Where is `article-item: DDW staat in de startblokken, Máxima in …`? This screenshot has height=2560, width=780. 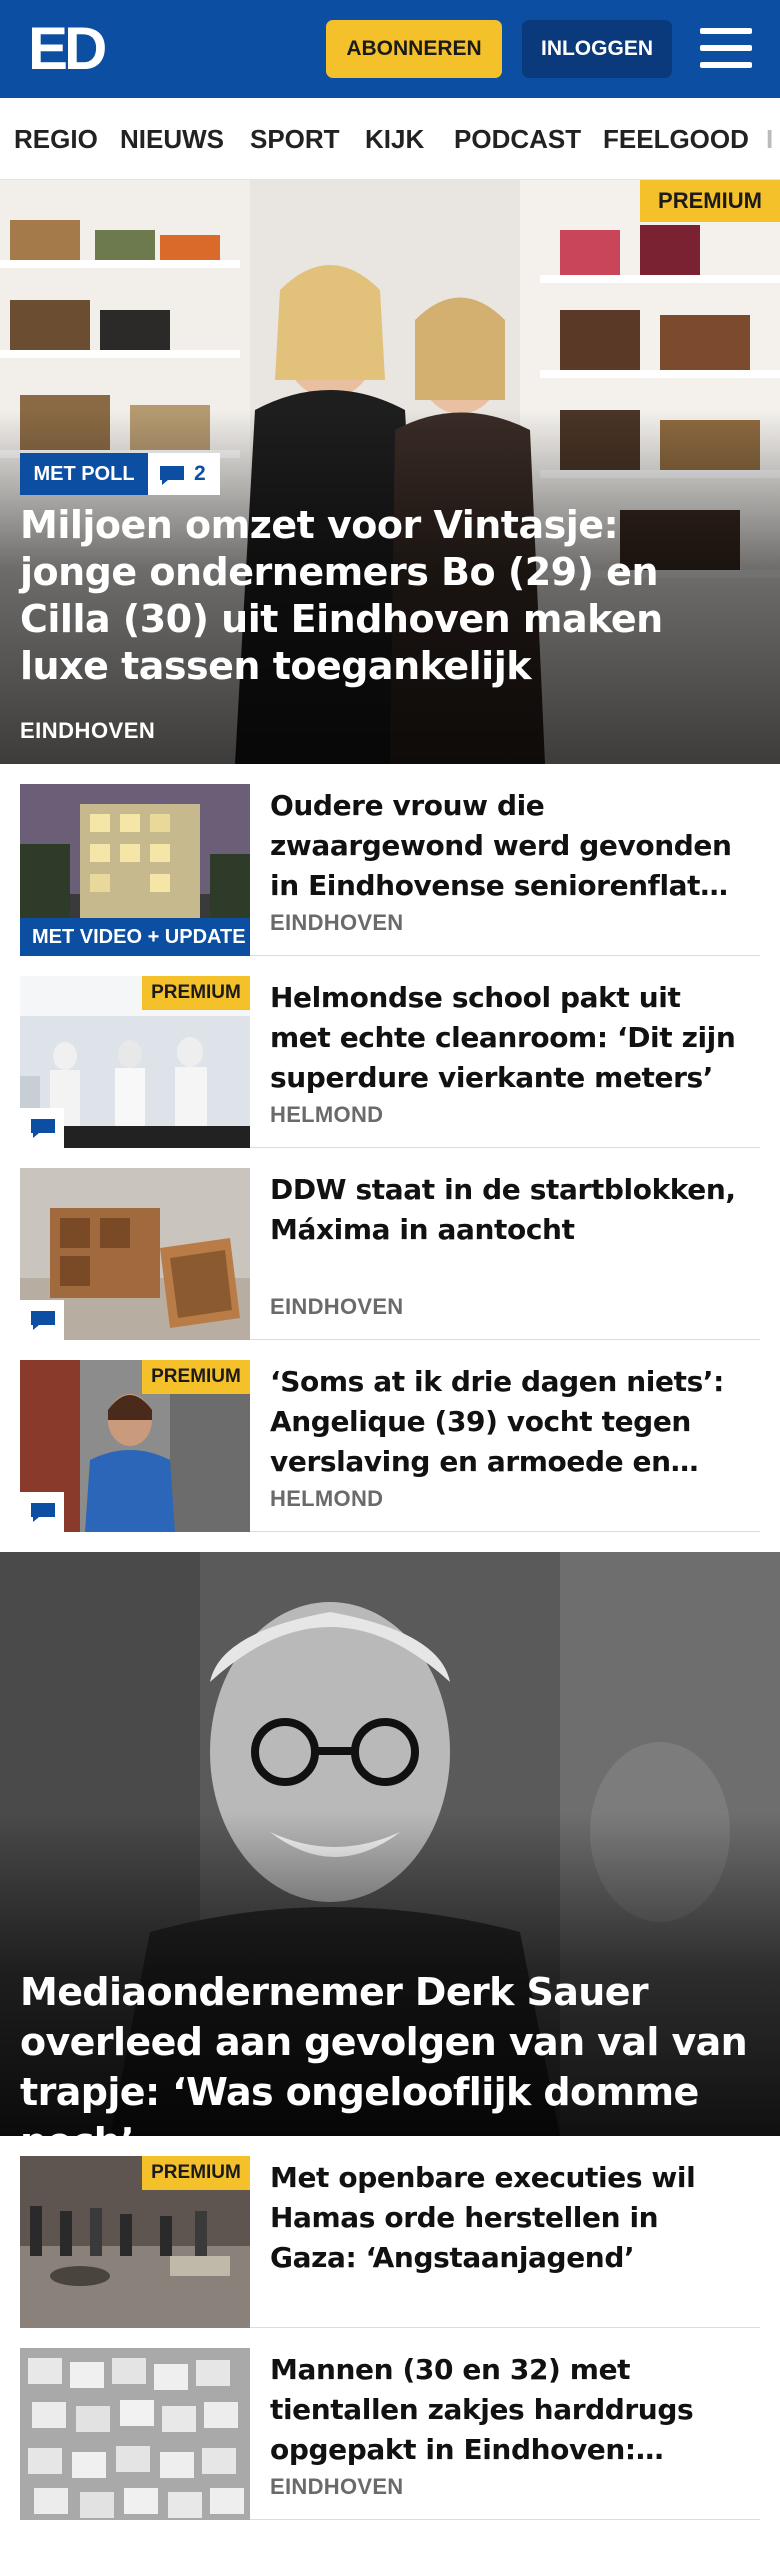 article-item: DDW staat in de startblokken, Máxima in … is located at coordinates (390, 1244).